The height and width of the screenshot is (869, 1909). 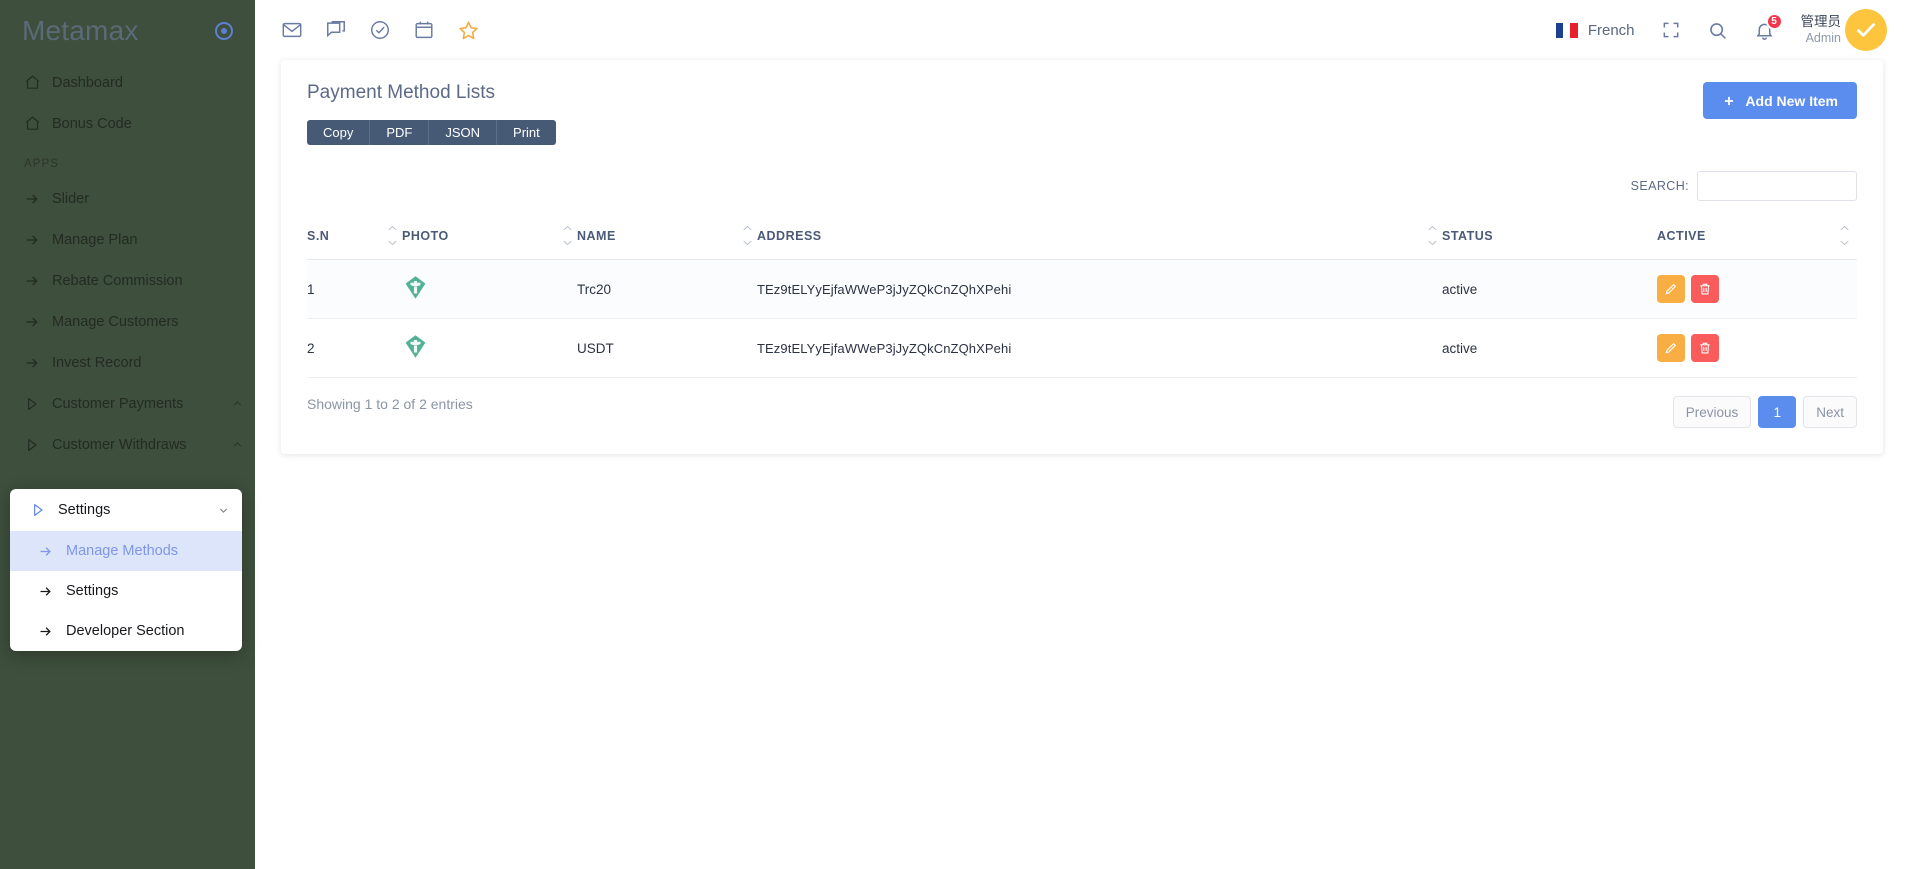 What do you see at coordinates (596, 236) in the screenshot?
I see `column-label: NAME` at bounding box center [596, 236].